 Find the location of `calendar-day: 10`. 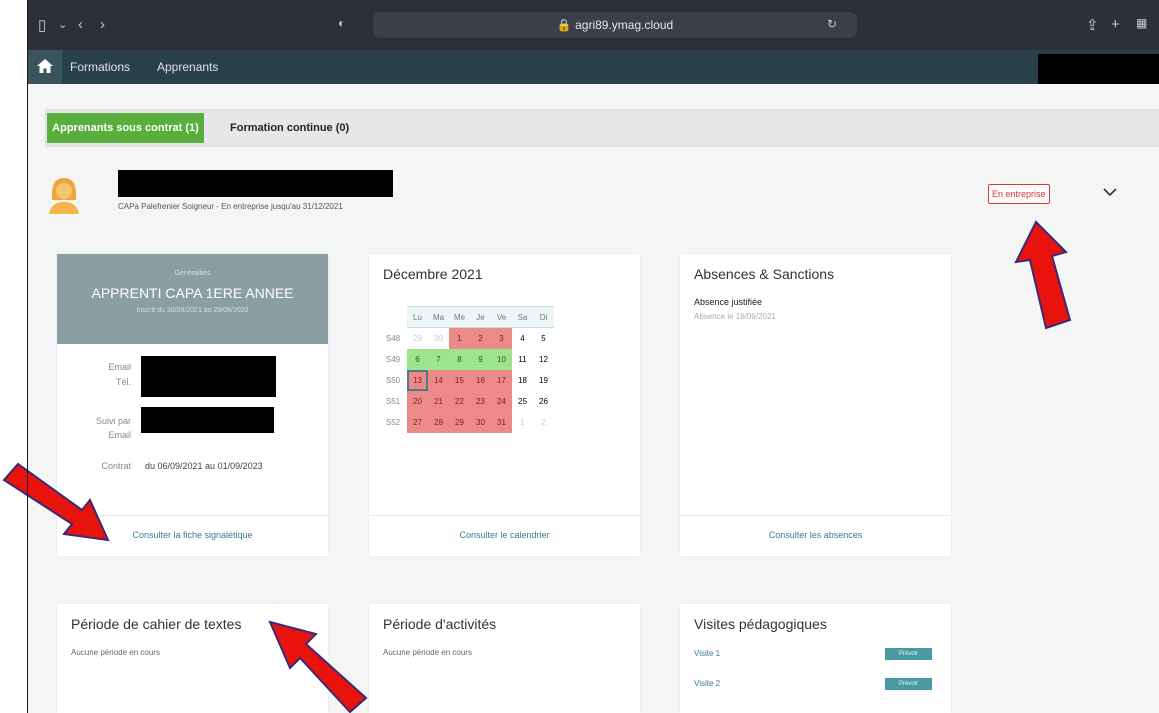

calendar-day: 10 is located at coordinates (501, 359).